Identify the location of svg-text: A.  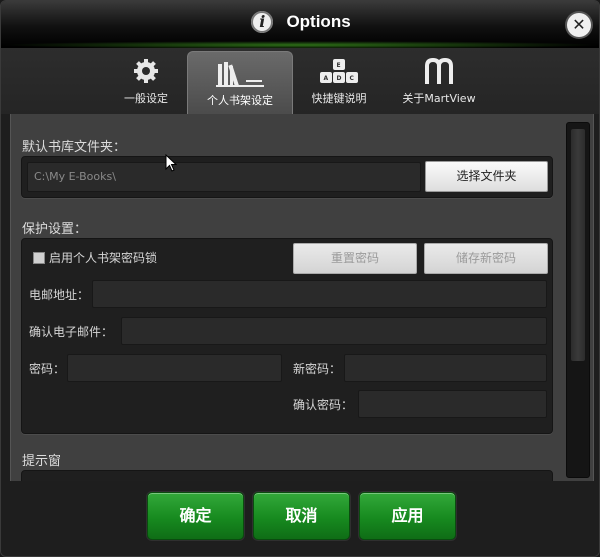
(326, 78).